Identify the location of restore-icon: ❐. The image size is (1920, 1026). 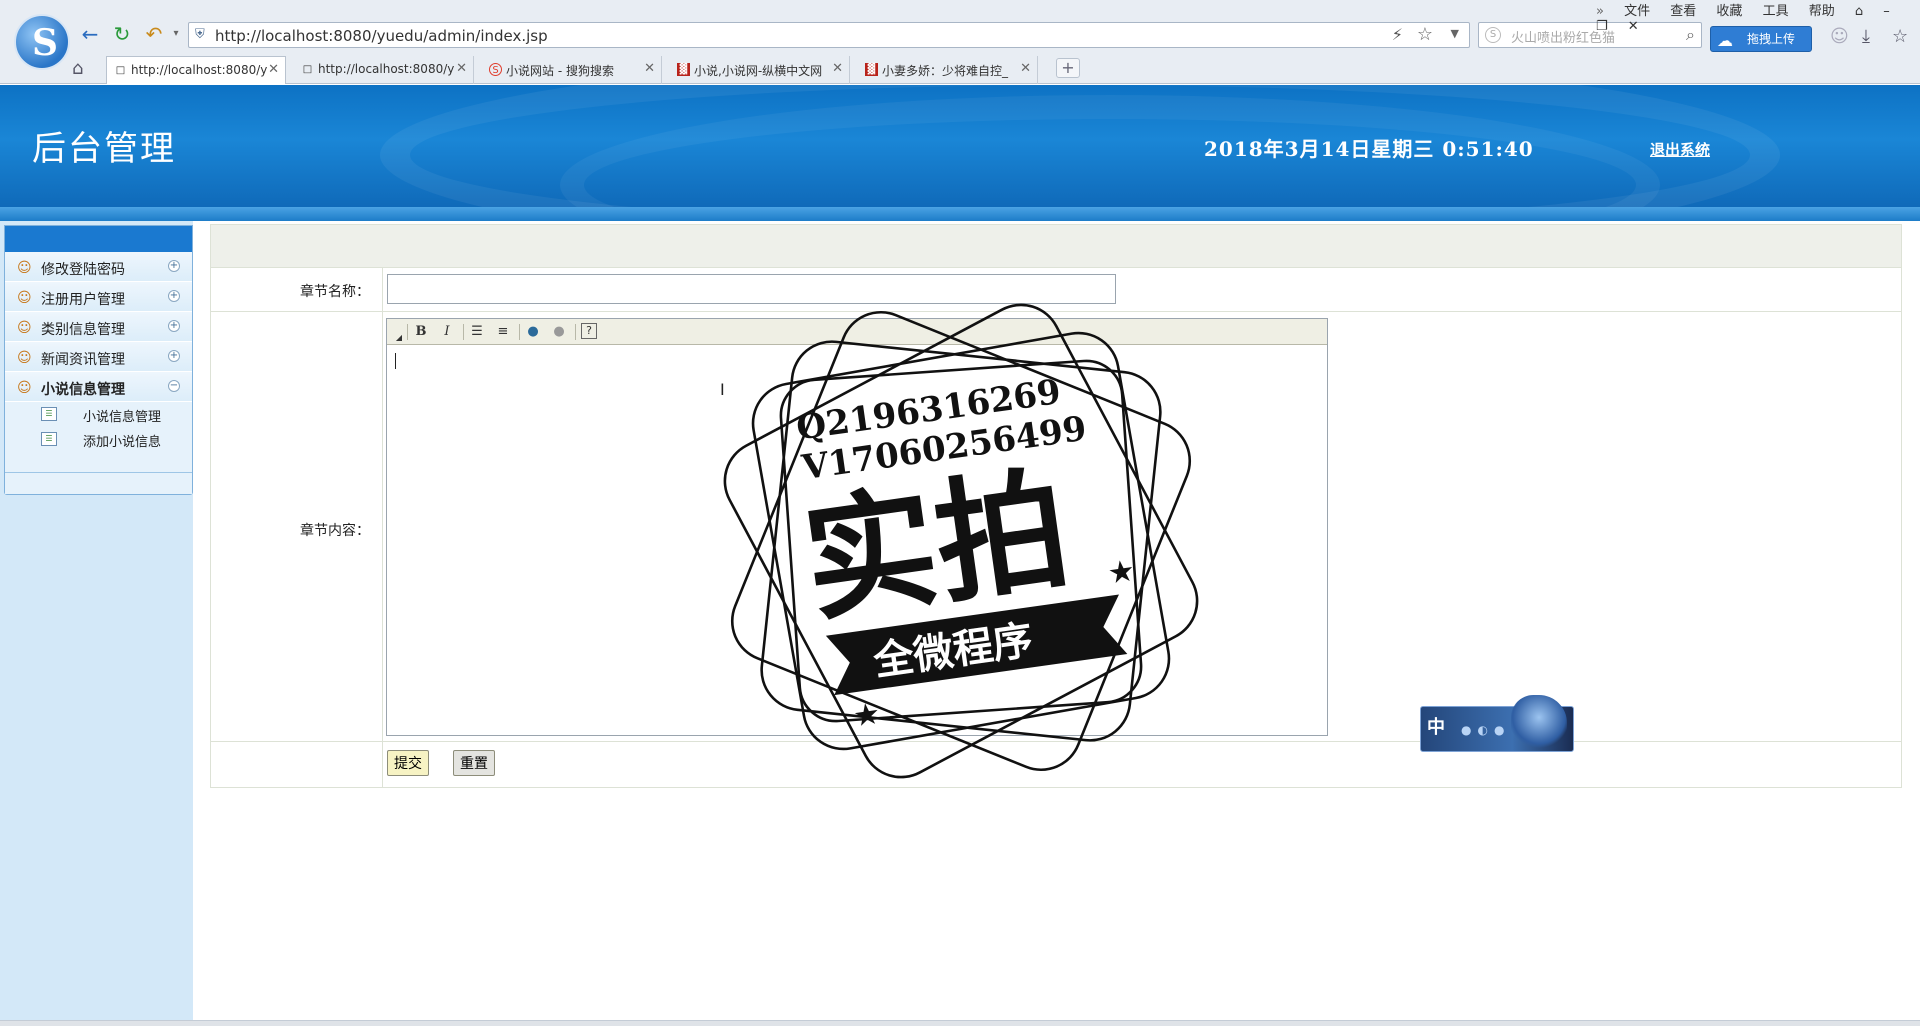
(1602, 26).